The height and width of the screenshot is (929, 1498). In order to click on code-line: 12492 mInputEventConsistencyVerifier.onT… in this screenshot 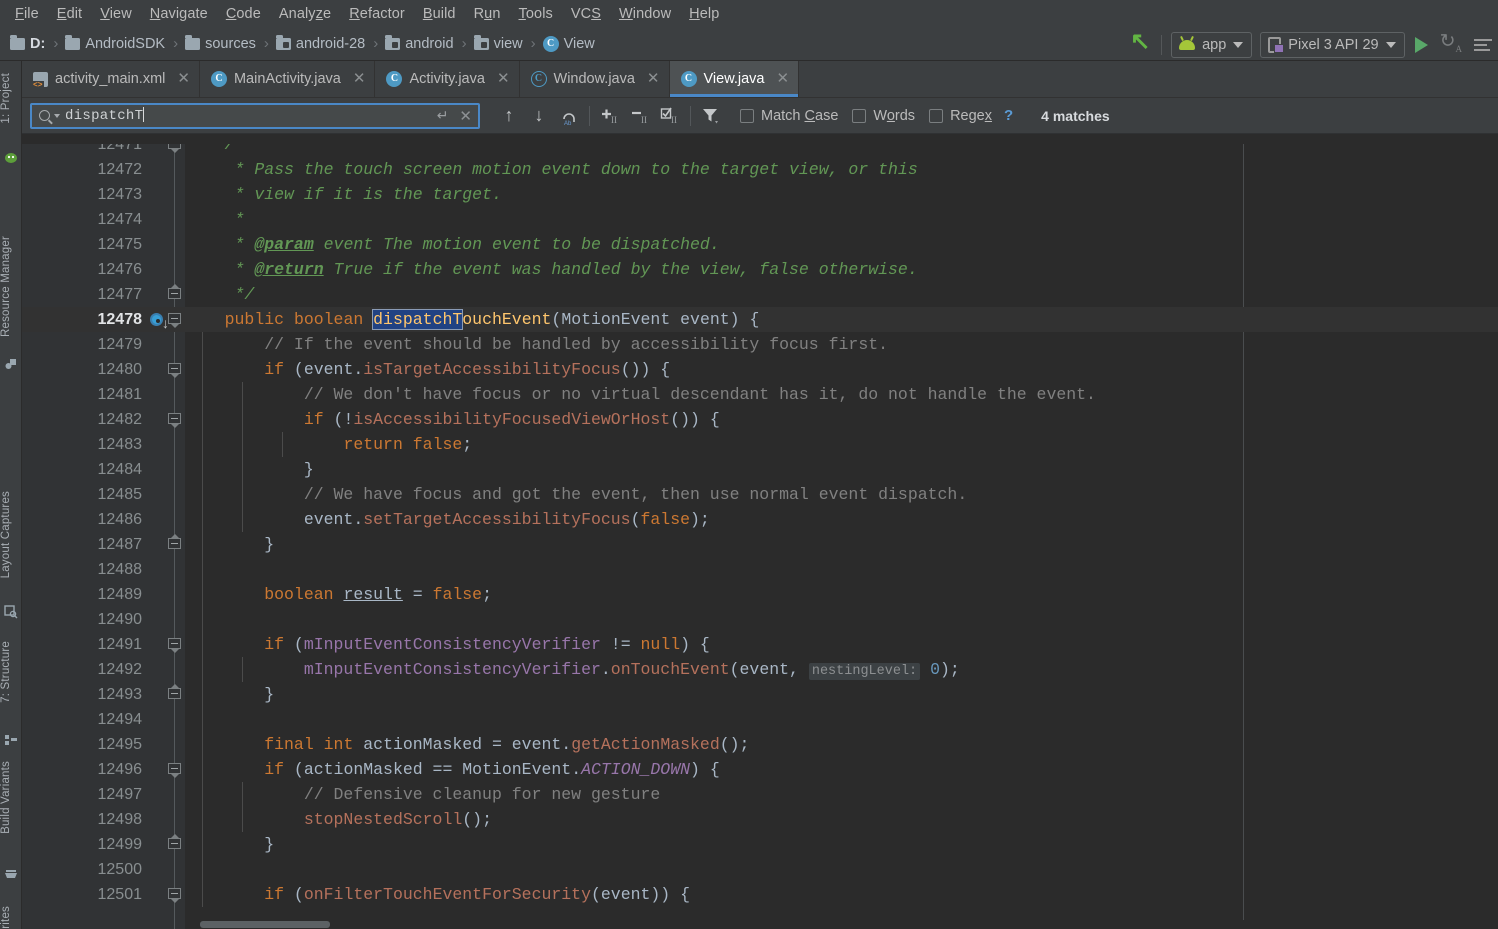, I will do `click(760, 669)`.